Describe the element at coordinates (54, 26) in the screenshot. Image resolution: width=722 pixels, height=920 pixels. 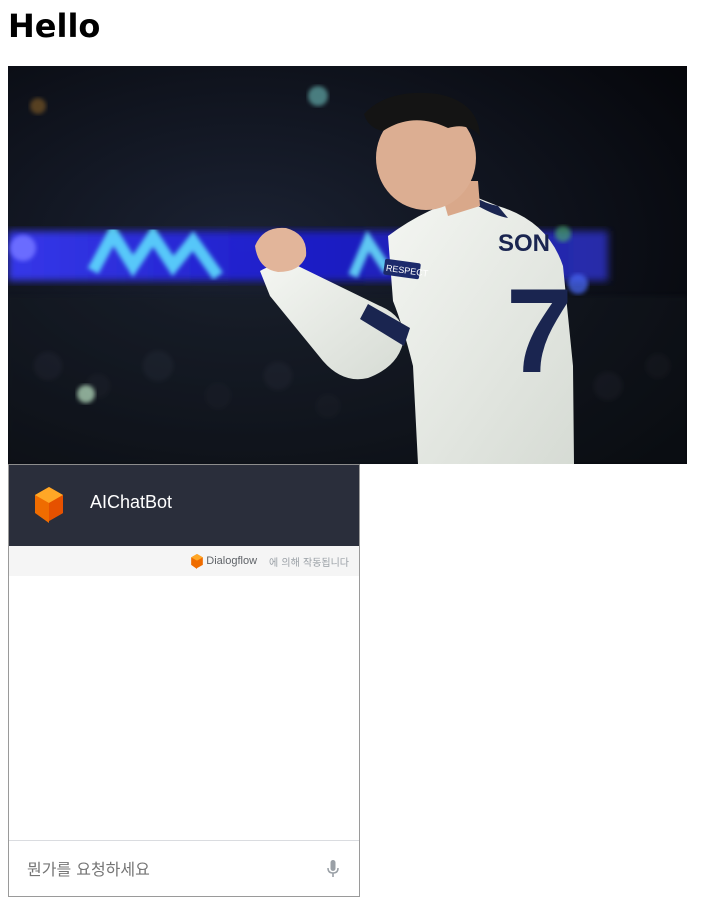
I see `page-title: Hello` at that location.